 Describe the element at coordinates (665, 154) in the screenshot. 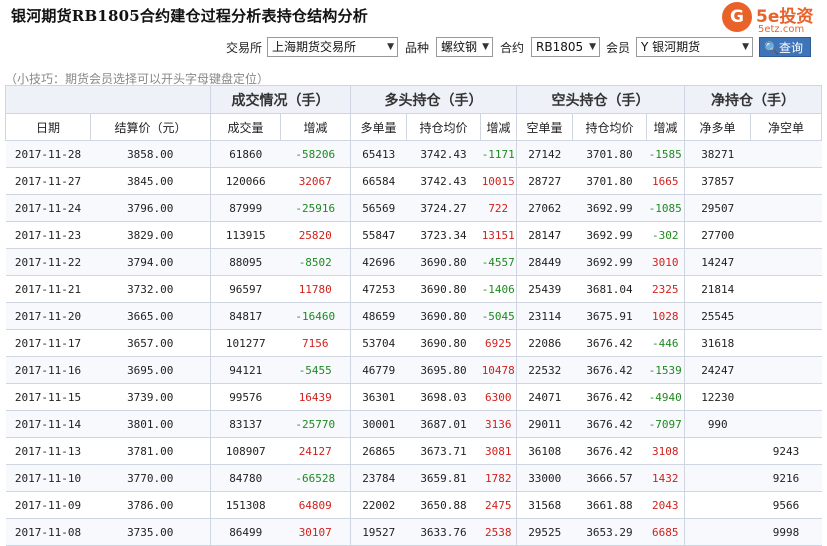

I see `table-cell: -1585` at that location.